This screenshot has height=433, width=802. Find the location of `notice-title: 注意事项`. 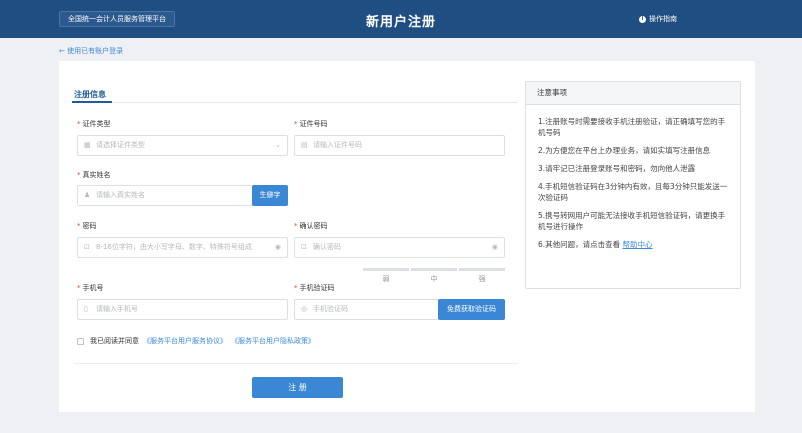

notice-title: 注意事项 is located at coordinates (633, 93).